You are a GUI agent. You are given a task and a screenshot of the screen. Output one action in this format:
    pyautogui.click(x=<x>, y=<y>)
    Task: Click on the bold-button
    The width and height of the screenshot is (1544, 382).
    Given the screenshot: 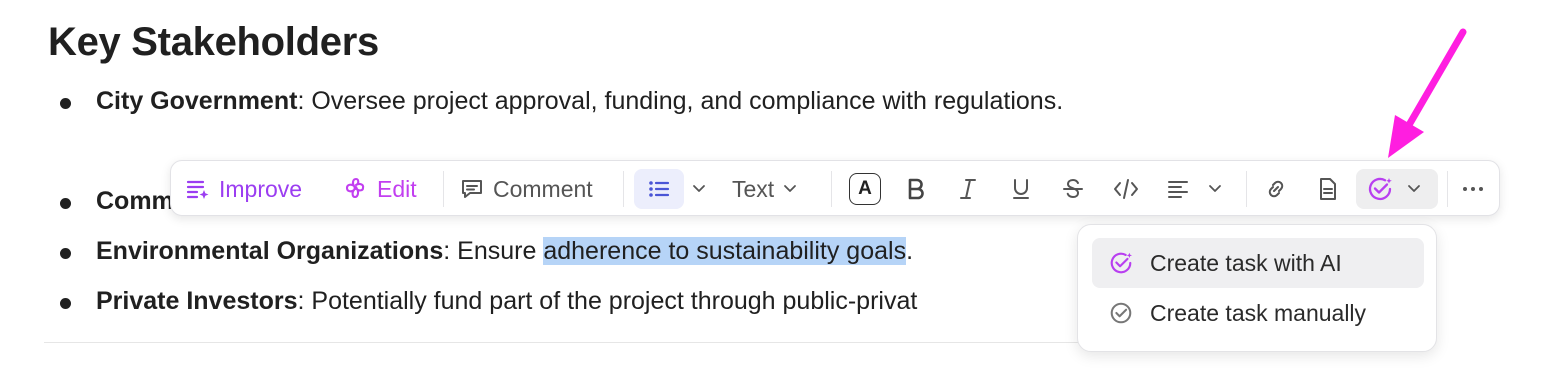 What is the action you would take?
    pyautogui.click(x=916, y=189)
    